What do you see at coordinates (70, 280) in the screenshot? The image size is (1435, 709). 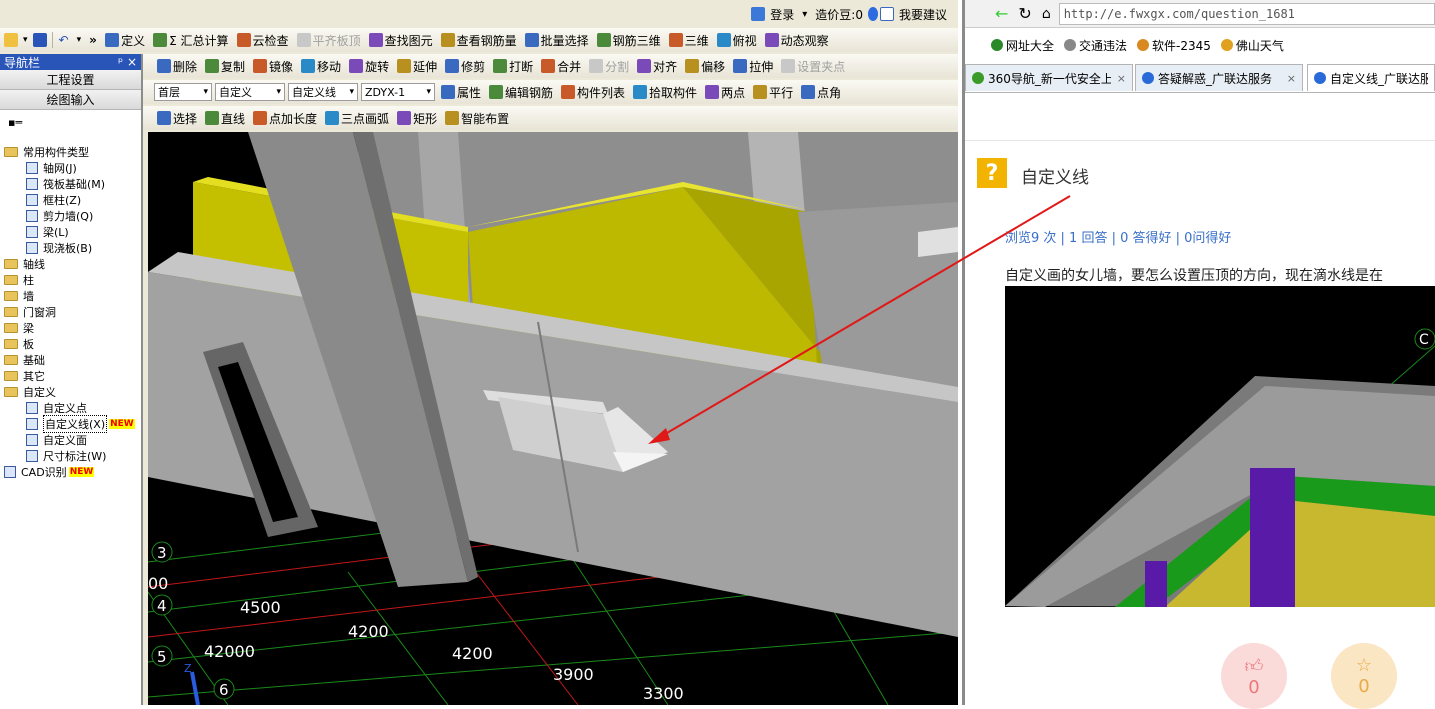 I see `tree-item: 柱` at bounding box center [70, 280].